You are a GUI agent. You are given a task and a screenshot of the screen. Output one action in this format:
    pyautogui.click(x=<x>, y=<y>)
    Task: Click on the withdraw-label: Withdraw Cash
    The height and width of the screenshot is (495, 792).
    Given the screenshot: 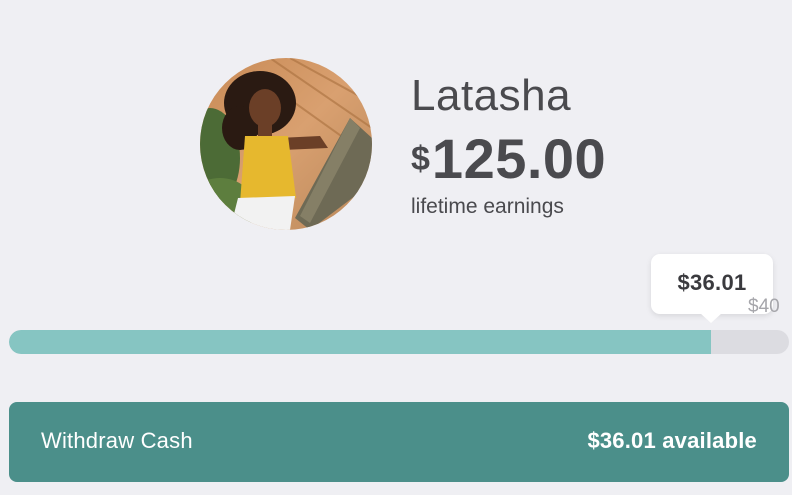 What is the action you would take?
    pyautogui.click(x=117, y=440)
    